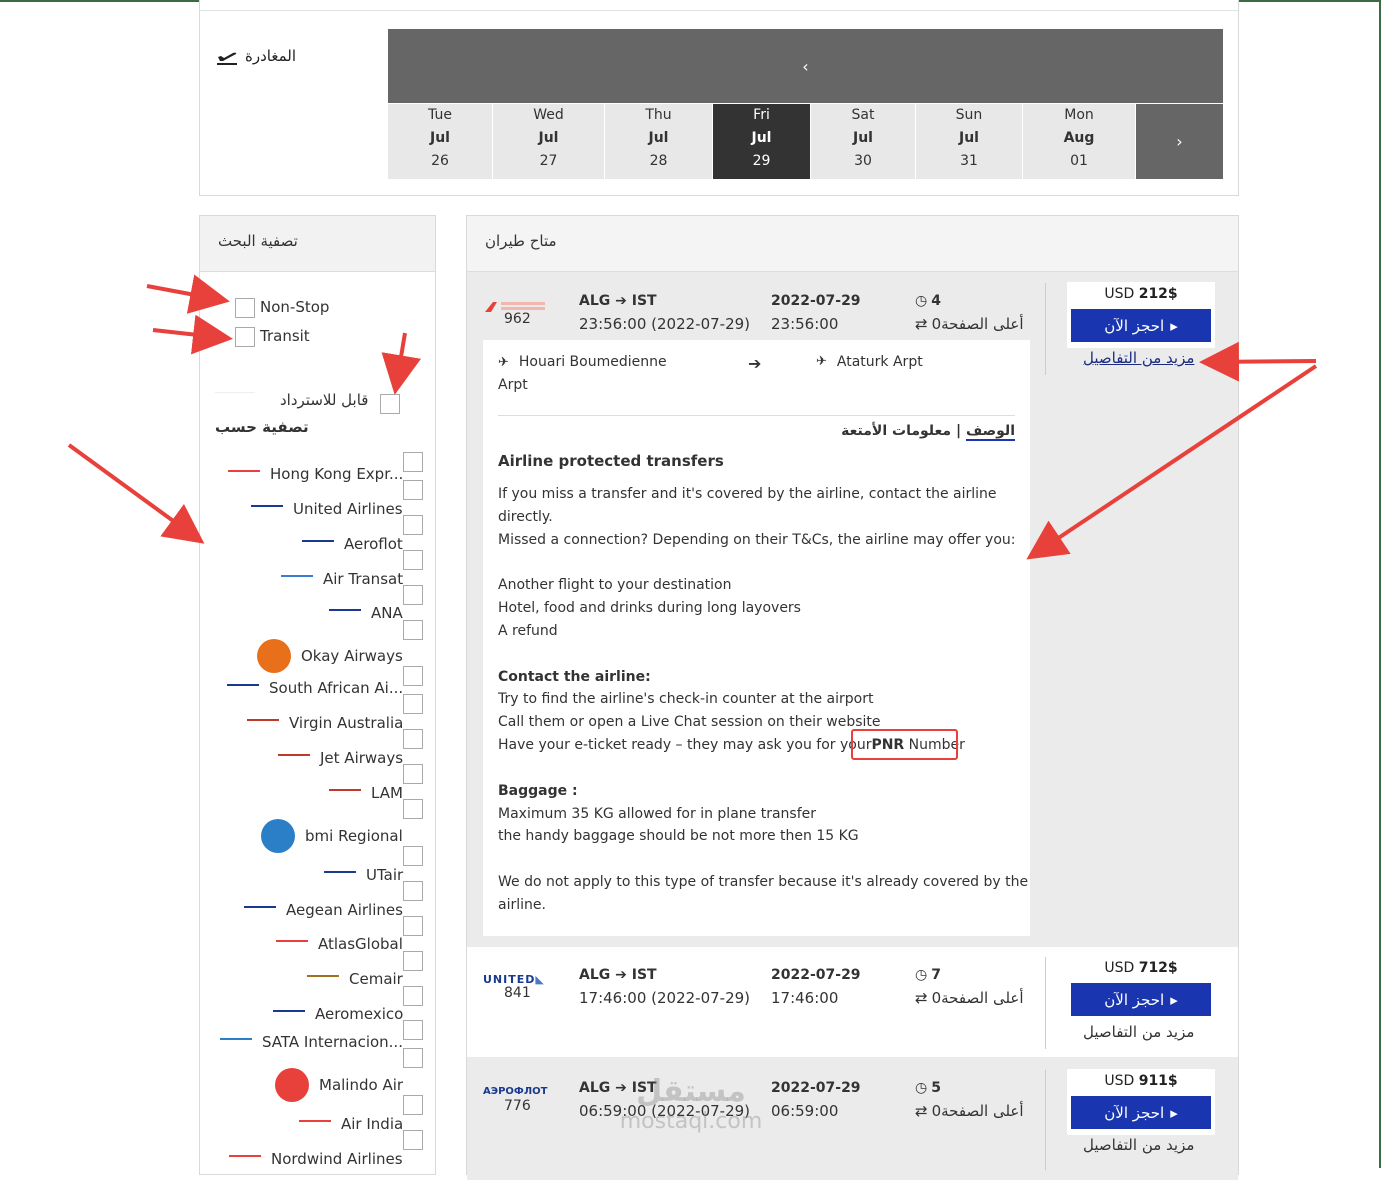  What do you see at coordinates (387, 613) in the screenshot?
I see `airline-name: ANA` at bounding box center [387, 613].